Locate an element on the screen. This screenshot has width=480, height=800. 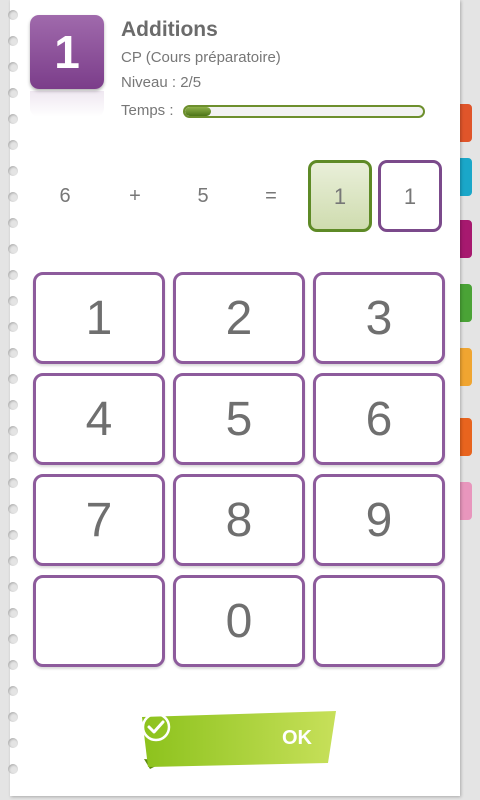
equals-sign: = is located at coordinates (271, 196).